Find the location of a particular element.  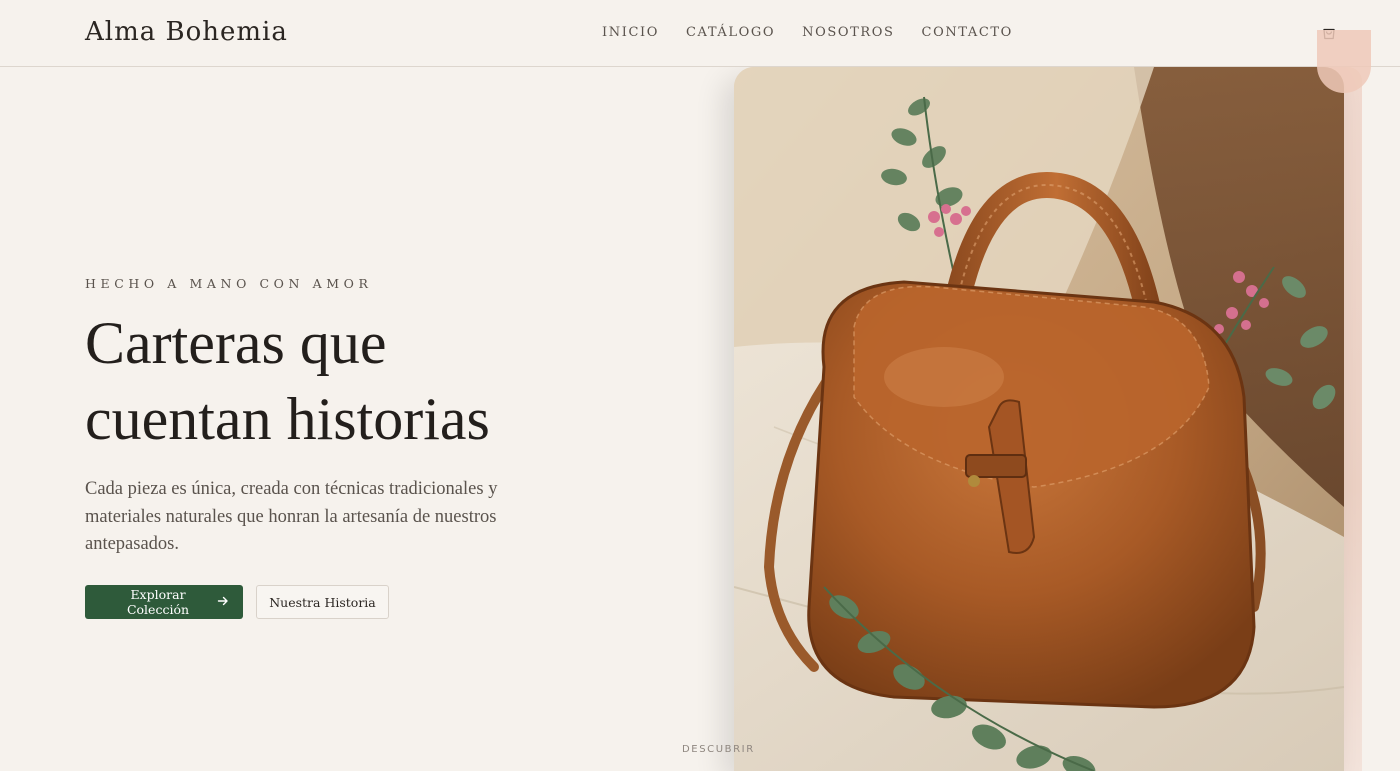

brand-logo: Alma Bohemia is located at coordinates (186, 32).